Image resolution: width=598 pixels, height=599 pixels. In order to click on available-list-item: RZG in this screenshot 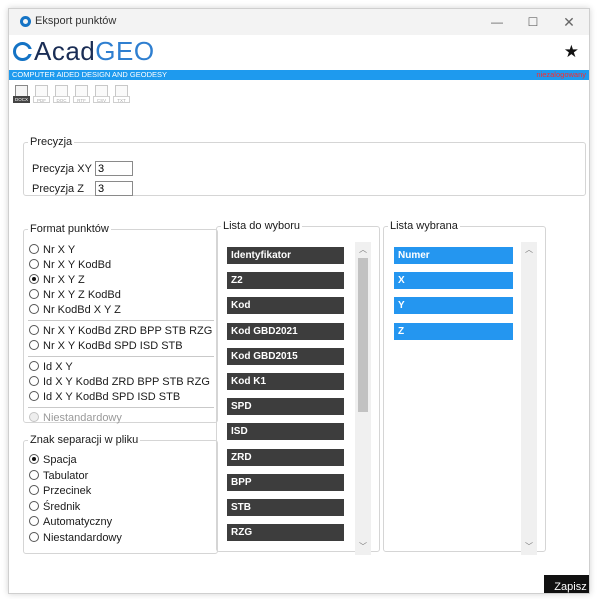, I will do `click(285, 533)`.